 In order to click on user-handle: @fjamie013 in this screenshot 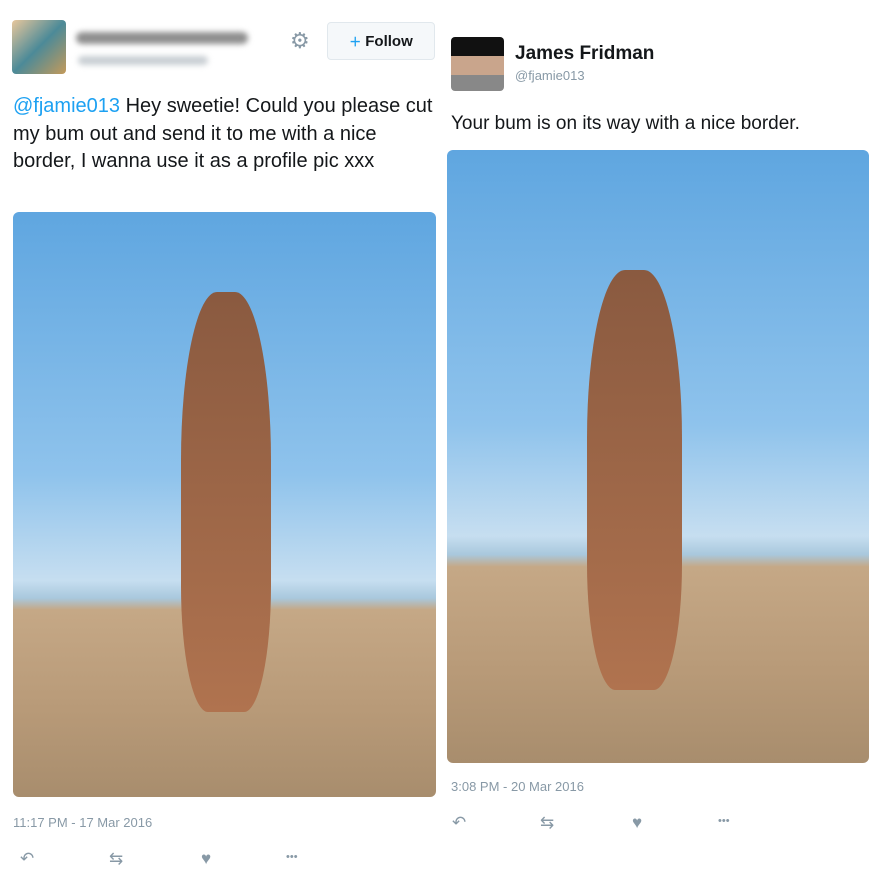, I will do `click(550, 75)`.